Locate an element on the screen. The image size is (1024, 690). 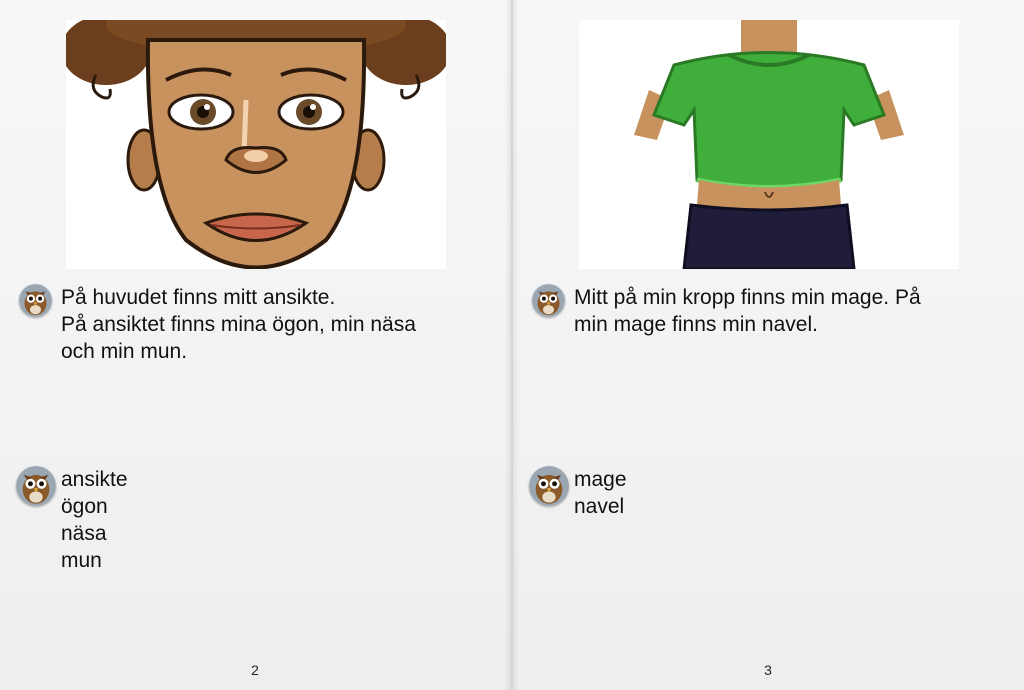
face-illustration is located at coordinates (256, 144).